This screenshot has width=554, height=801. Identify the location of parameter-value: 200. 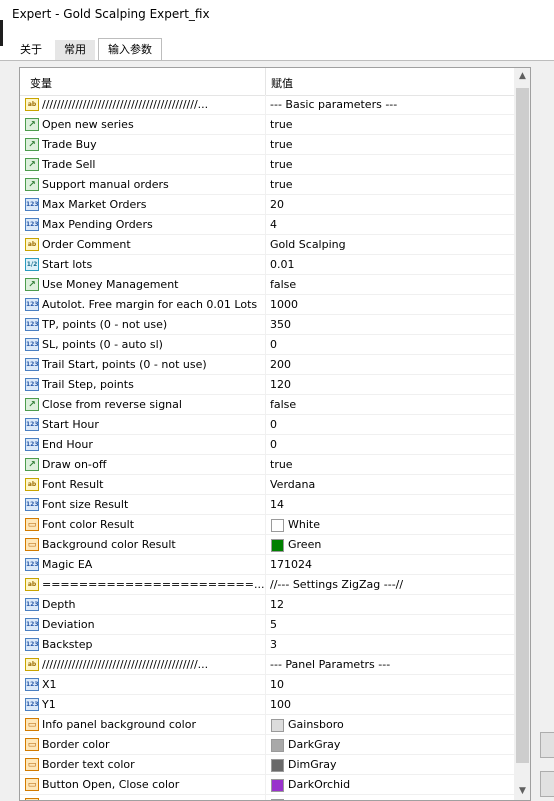
(280, 364).